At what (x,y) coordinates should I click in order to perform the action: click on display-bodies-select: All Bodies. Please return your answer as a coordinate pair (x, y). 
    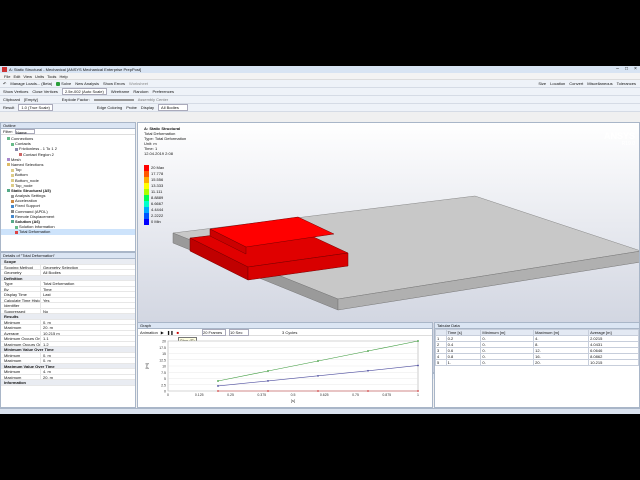
    Looking at the image, I should click on (173, 107).